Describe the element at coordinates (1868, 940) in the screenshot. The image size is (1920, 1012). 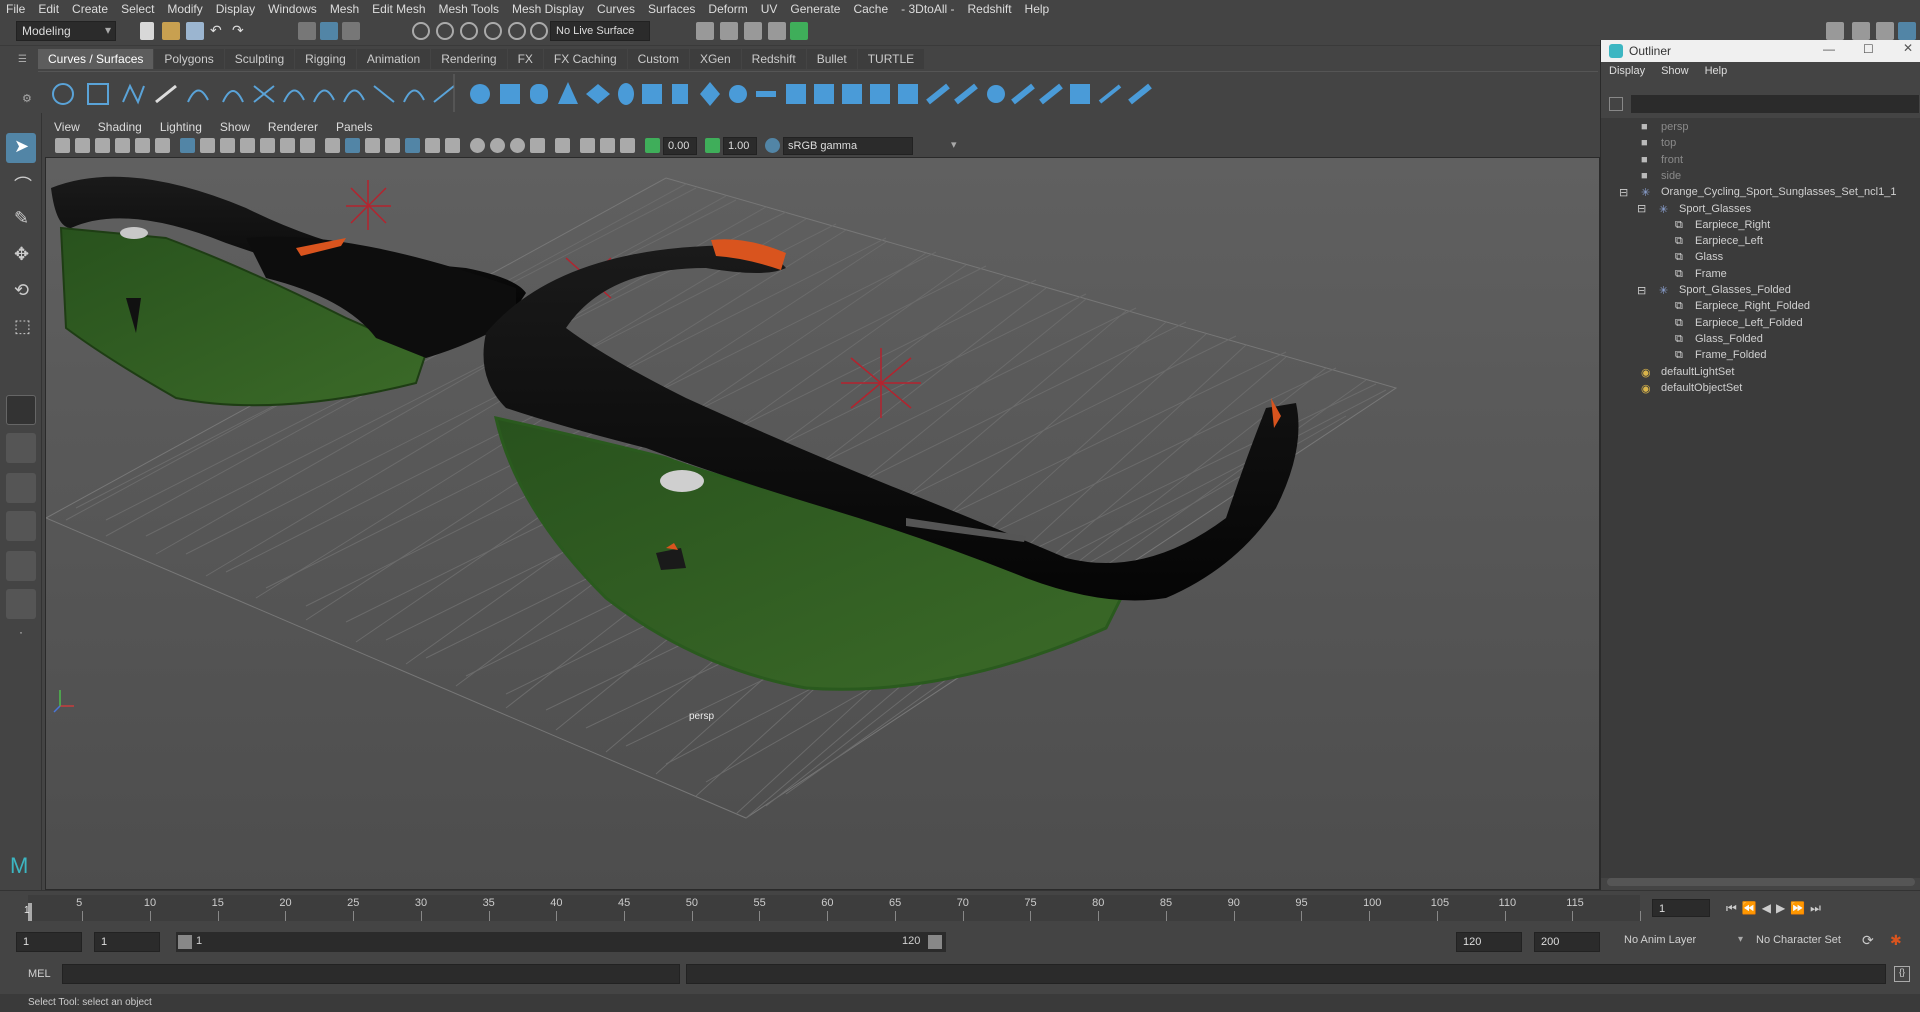
I see `auto-key-icon: ⟳` at that location.